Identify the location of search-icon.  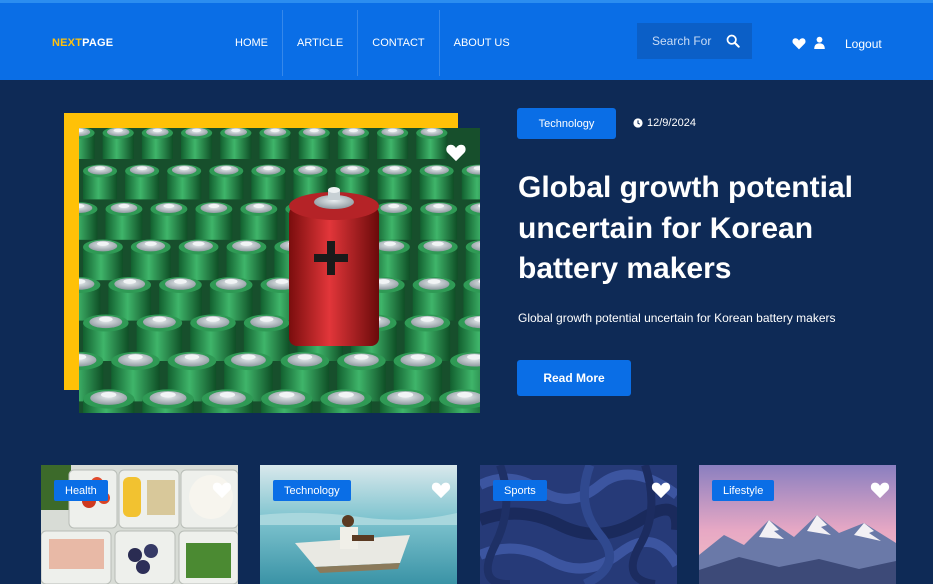
(733, 41).